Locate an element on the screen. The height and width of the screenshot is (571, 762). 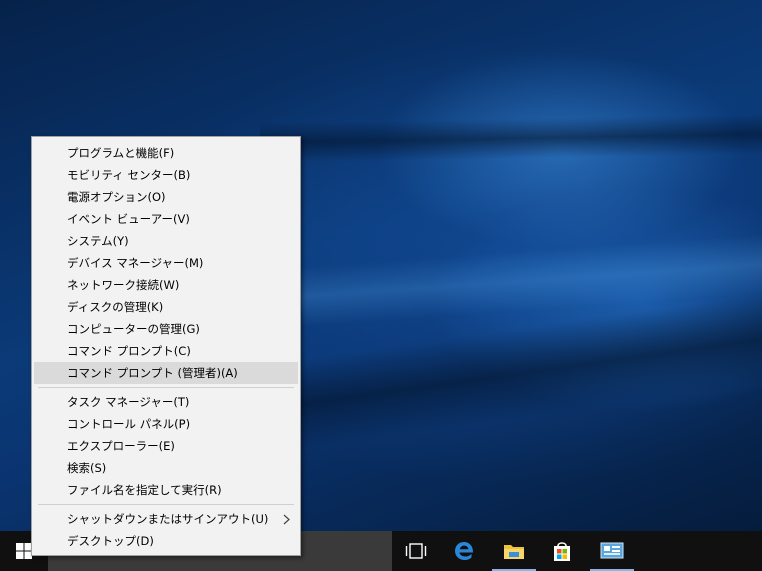
menu-item-command-prompt: コマンド プロンプト(C) is located at coordinates (166, 351).